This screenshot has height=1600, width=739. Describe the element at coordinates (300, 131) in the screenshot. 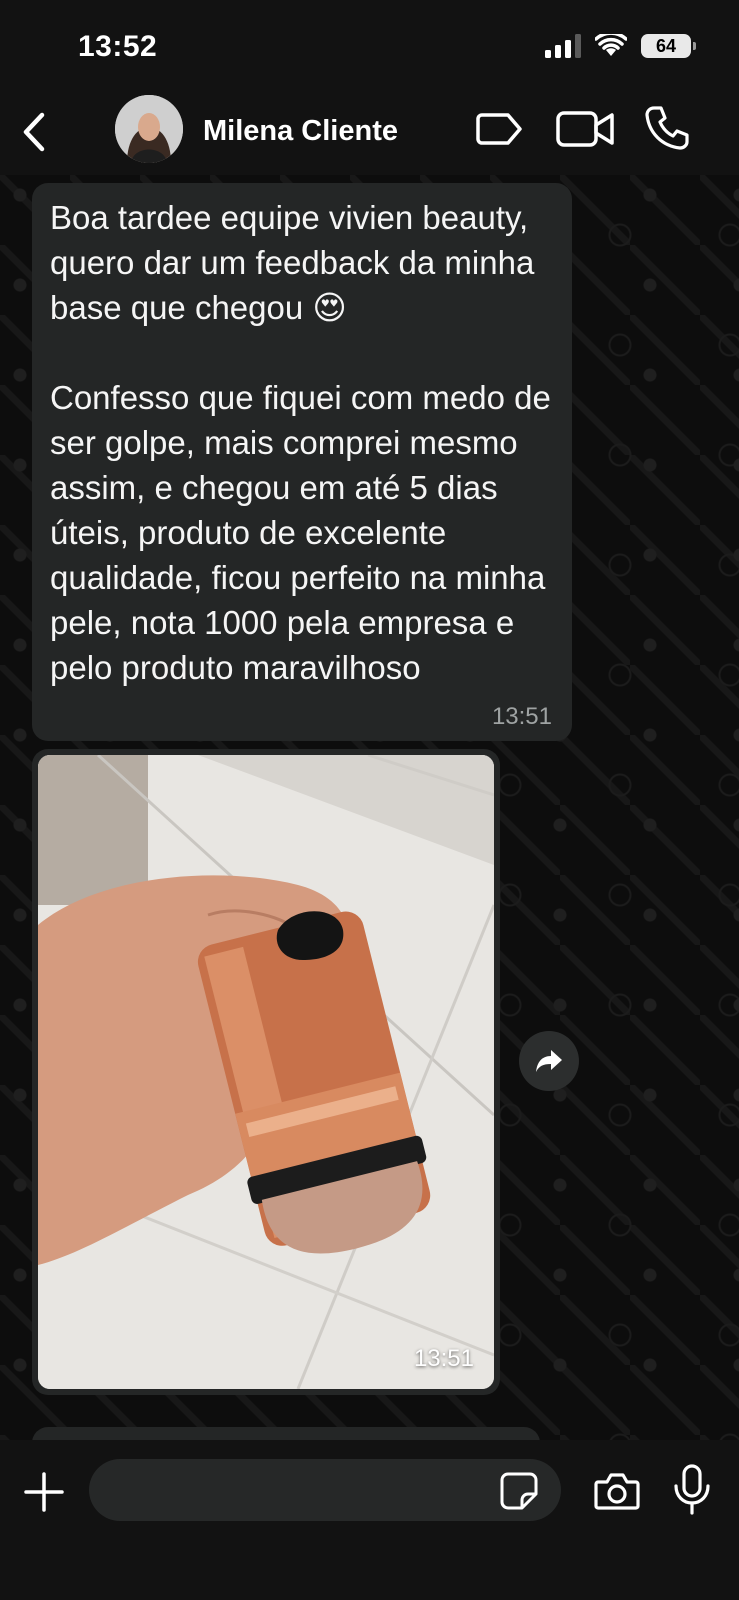

I see `contact-name: Milena Cliente` at that location.